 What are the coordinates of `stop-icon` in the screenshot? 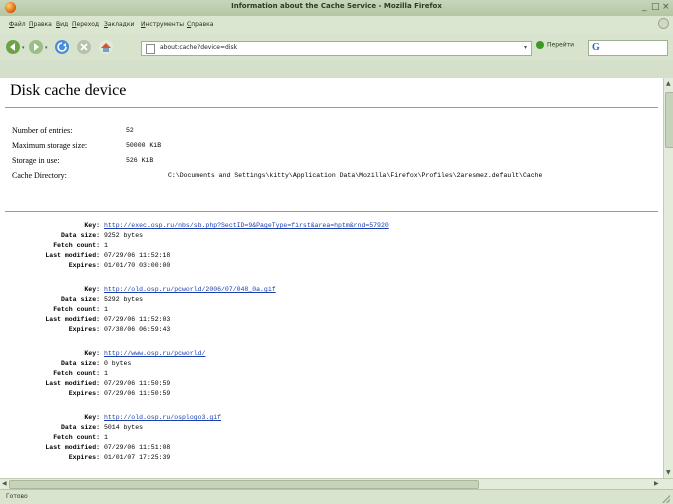 It's located at (84, 47).